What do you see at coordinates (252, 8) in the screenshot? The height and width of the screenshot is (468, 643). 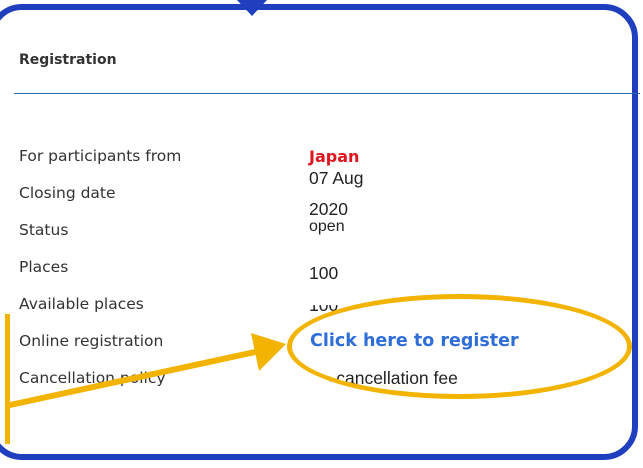 I see `top-pointer-arrow` at bounding box center [252, 8].